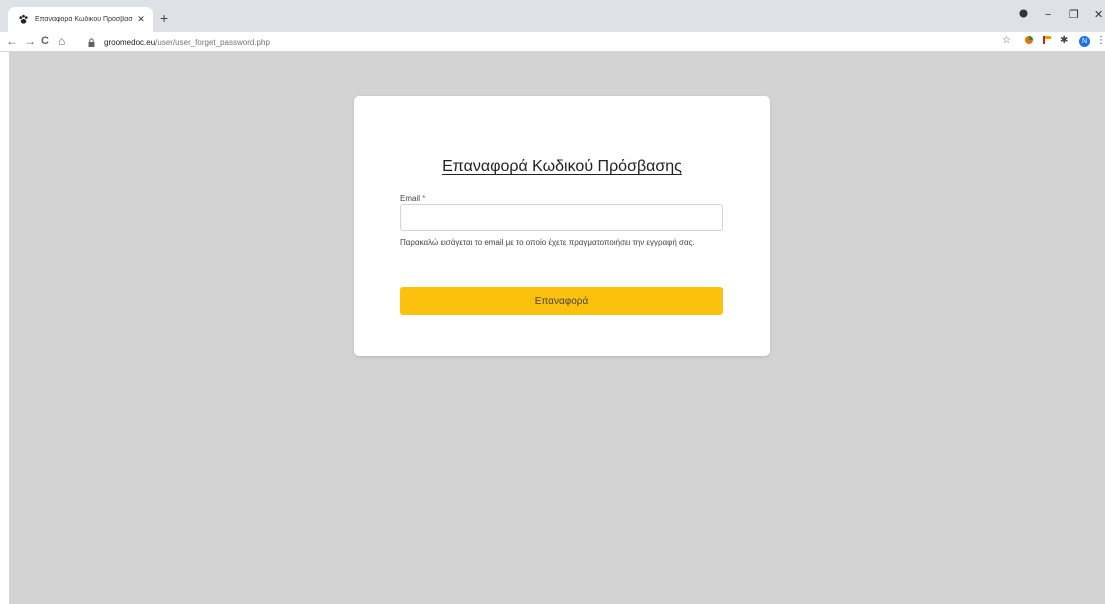  Describe the element at coordinates (561, 301) in the screenshot. I see `reset-button: Επαναφορά` at that location.